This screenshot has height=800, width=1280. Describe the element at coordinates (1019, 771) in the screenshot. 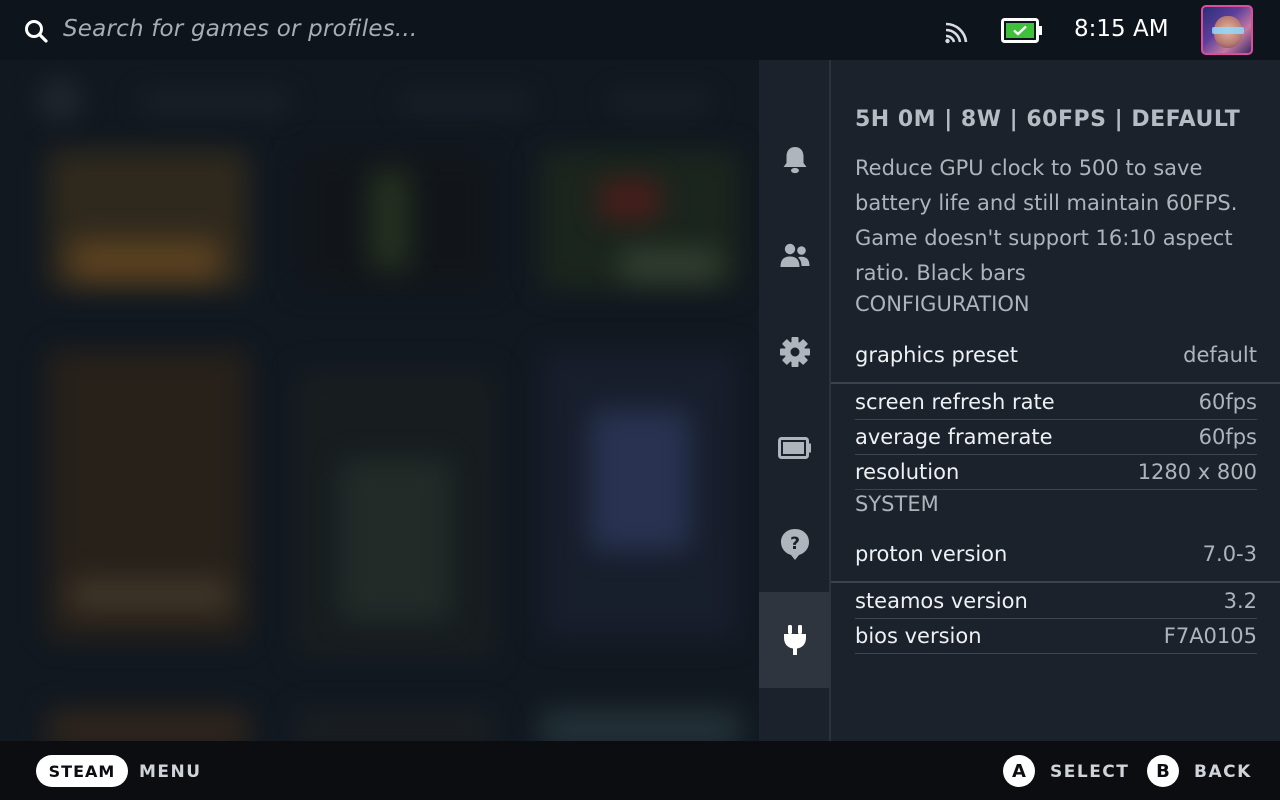

I see `a-button-glyph: A` at that location.